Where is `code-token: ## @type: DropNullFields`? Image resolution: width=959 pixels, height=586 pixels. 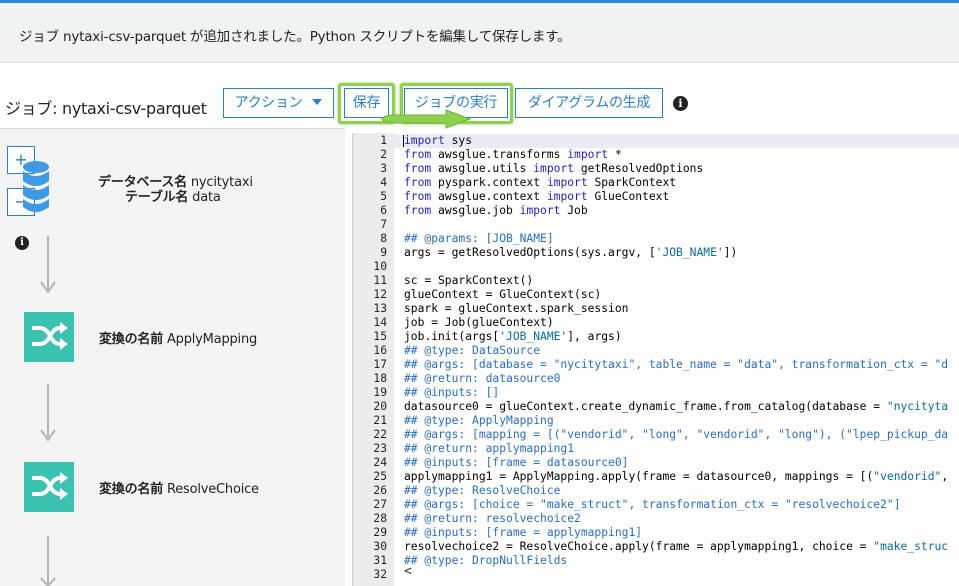 code-token: ## @type: DropNullFields is located at coordinates (486, 560).